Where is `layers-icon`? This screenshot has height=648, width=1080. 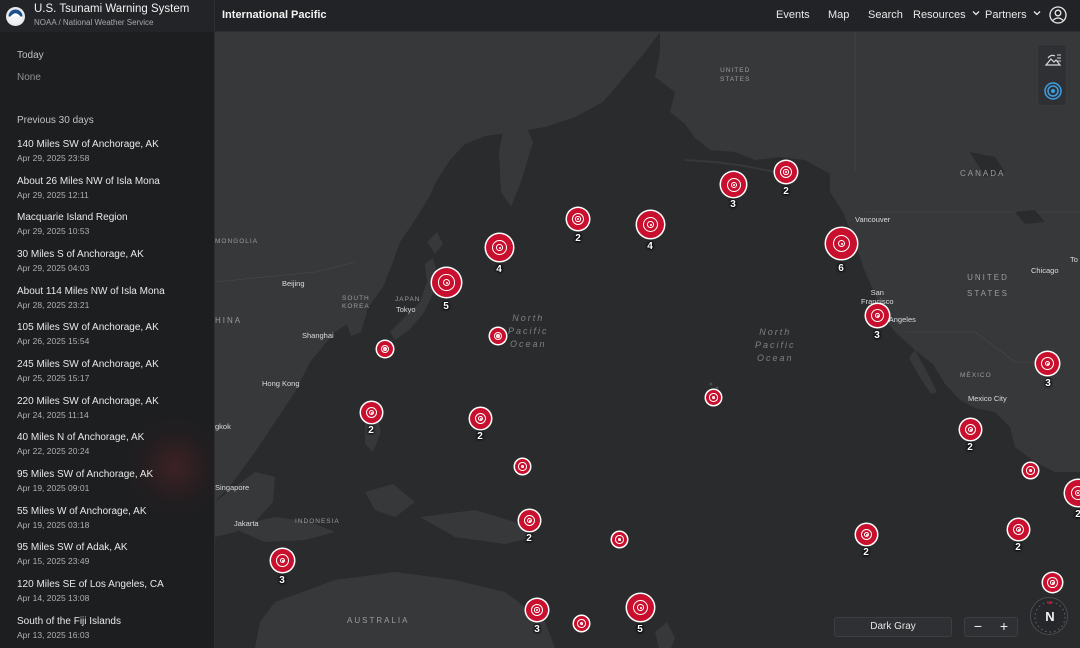
layers-icon is located at coordinates (1053, 60).